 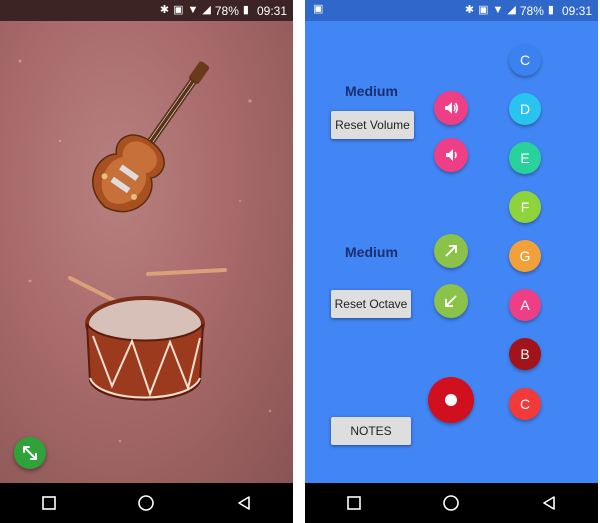 I want to click on volume-down-button, so click(x=451, y=155).